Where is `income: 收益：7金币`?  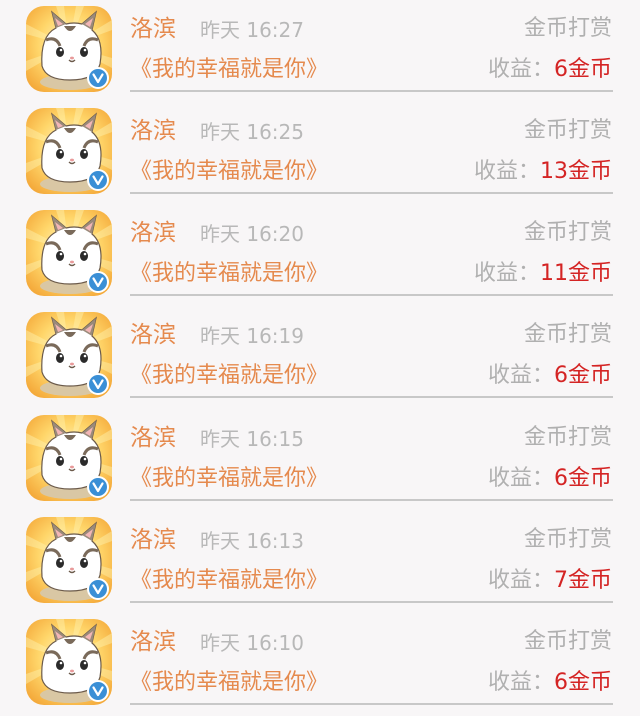 income: 收益：7金币 is located at coordinates (550, 581).